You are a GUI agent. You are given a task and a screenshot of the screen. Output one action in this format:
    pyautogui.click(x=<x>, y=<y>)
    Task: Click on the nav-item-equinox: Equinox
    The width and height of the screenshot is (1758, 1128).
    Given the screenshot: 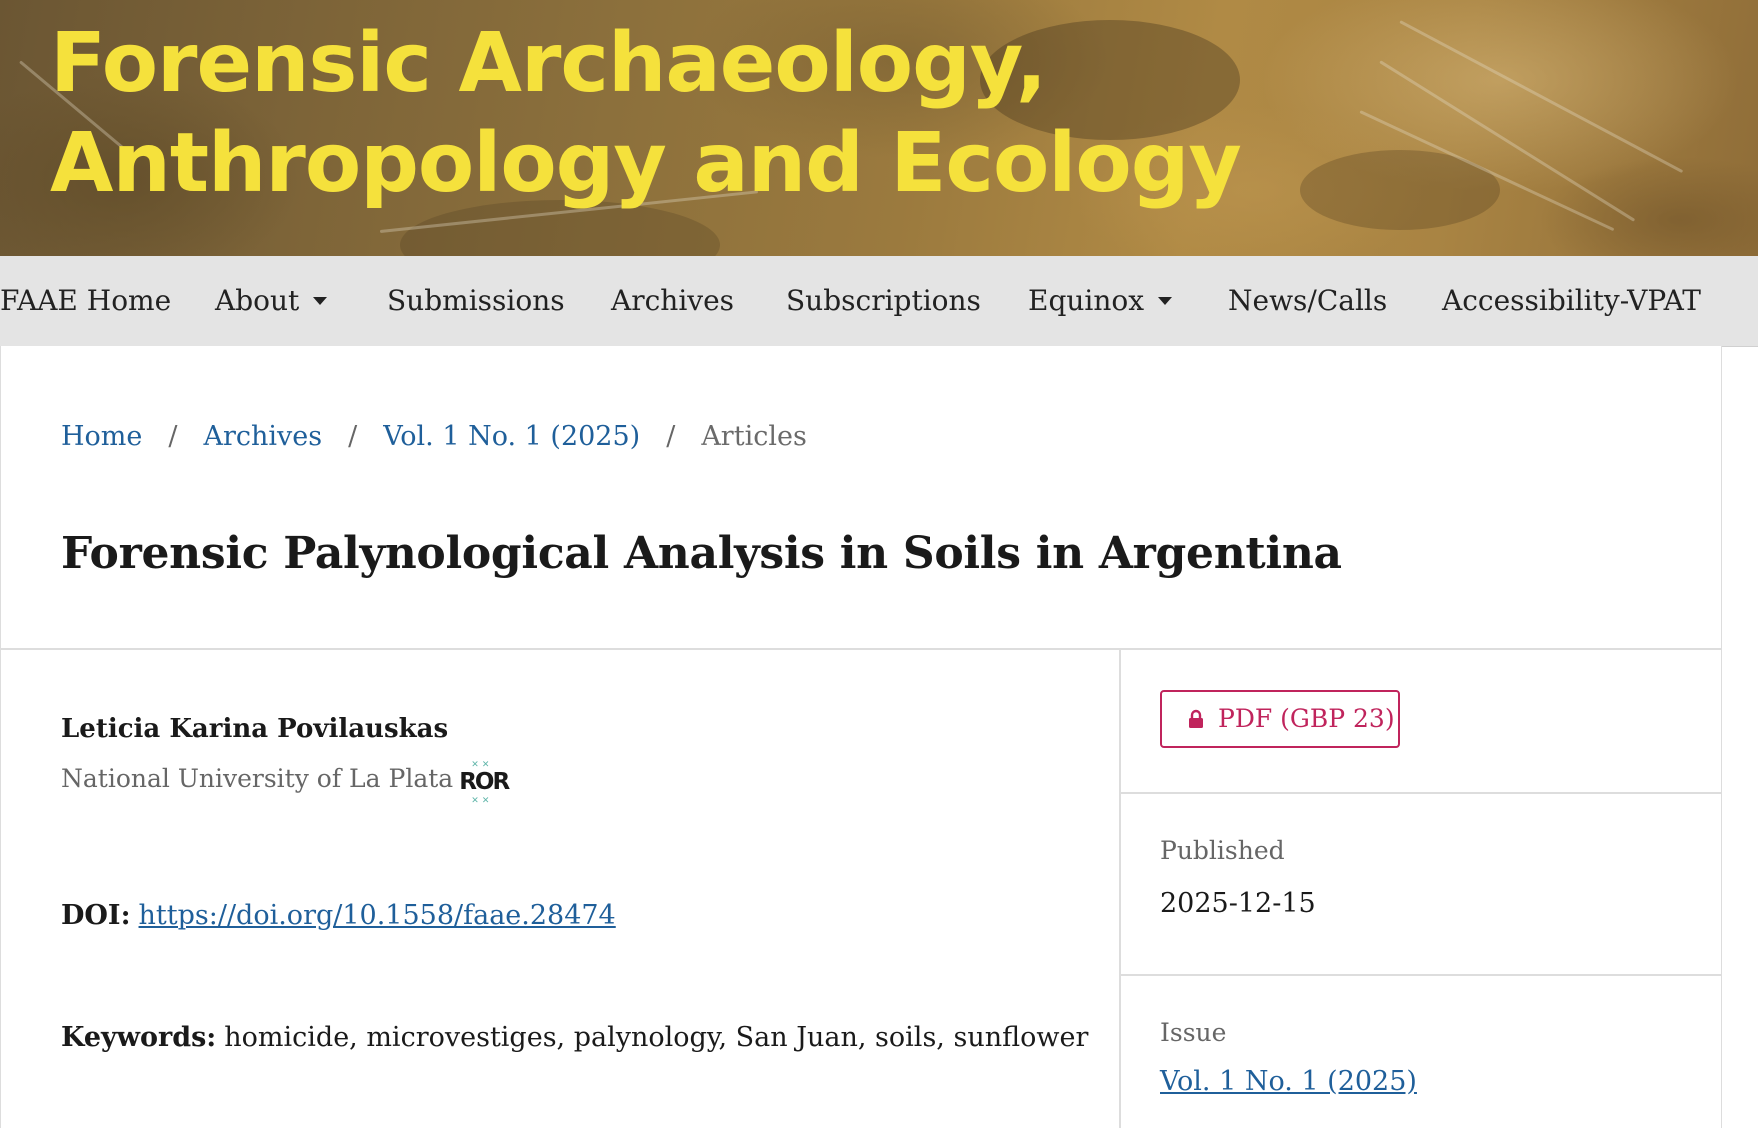 What is the action you would take?
    pyautogui.click(x=1100, y=301)
    